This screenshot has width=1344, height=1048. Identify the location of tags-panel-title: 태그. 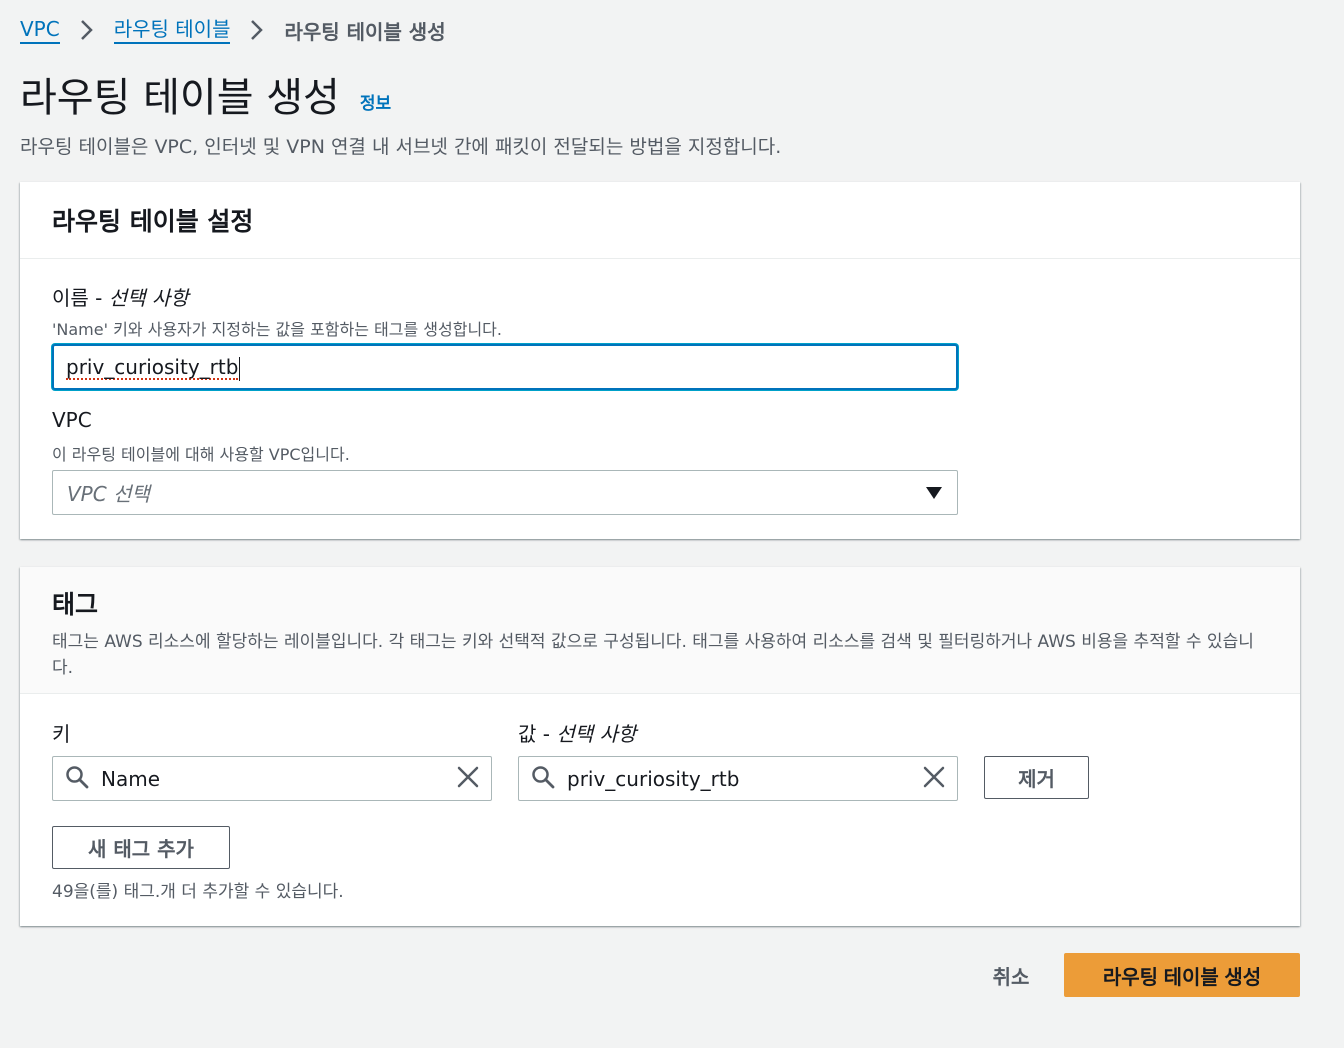
(75, 604).